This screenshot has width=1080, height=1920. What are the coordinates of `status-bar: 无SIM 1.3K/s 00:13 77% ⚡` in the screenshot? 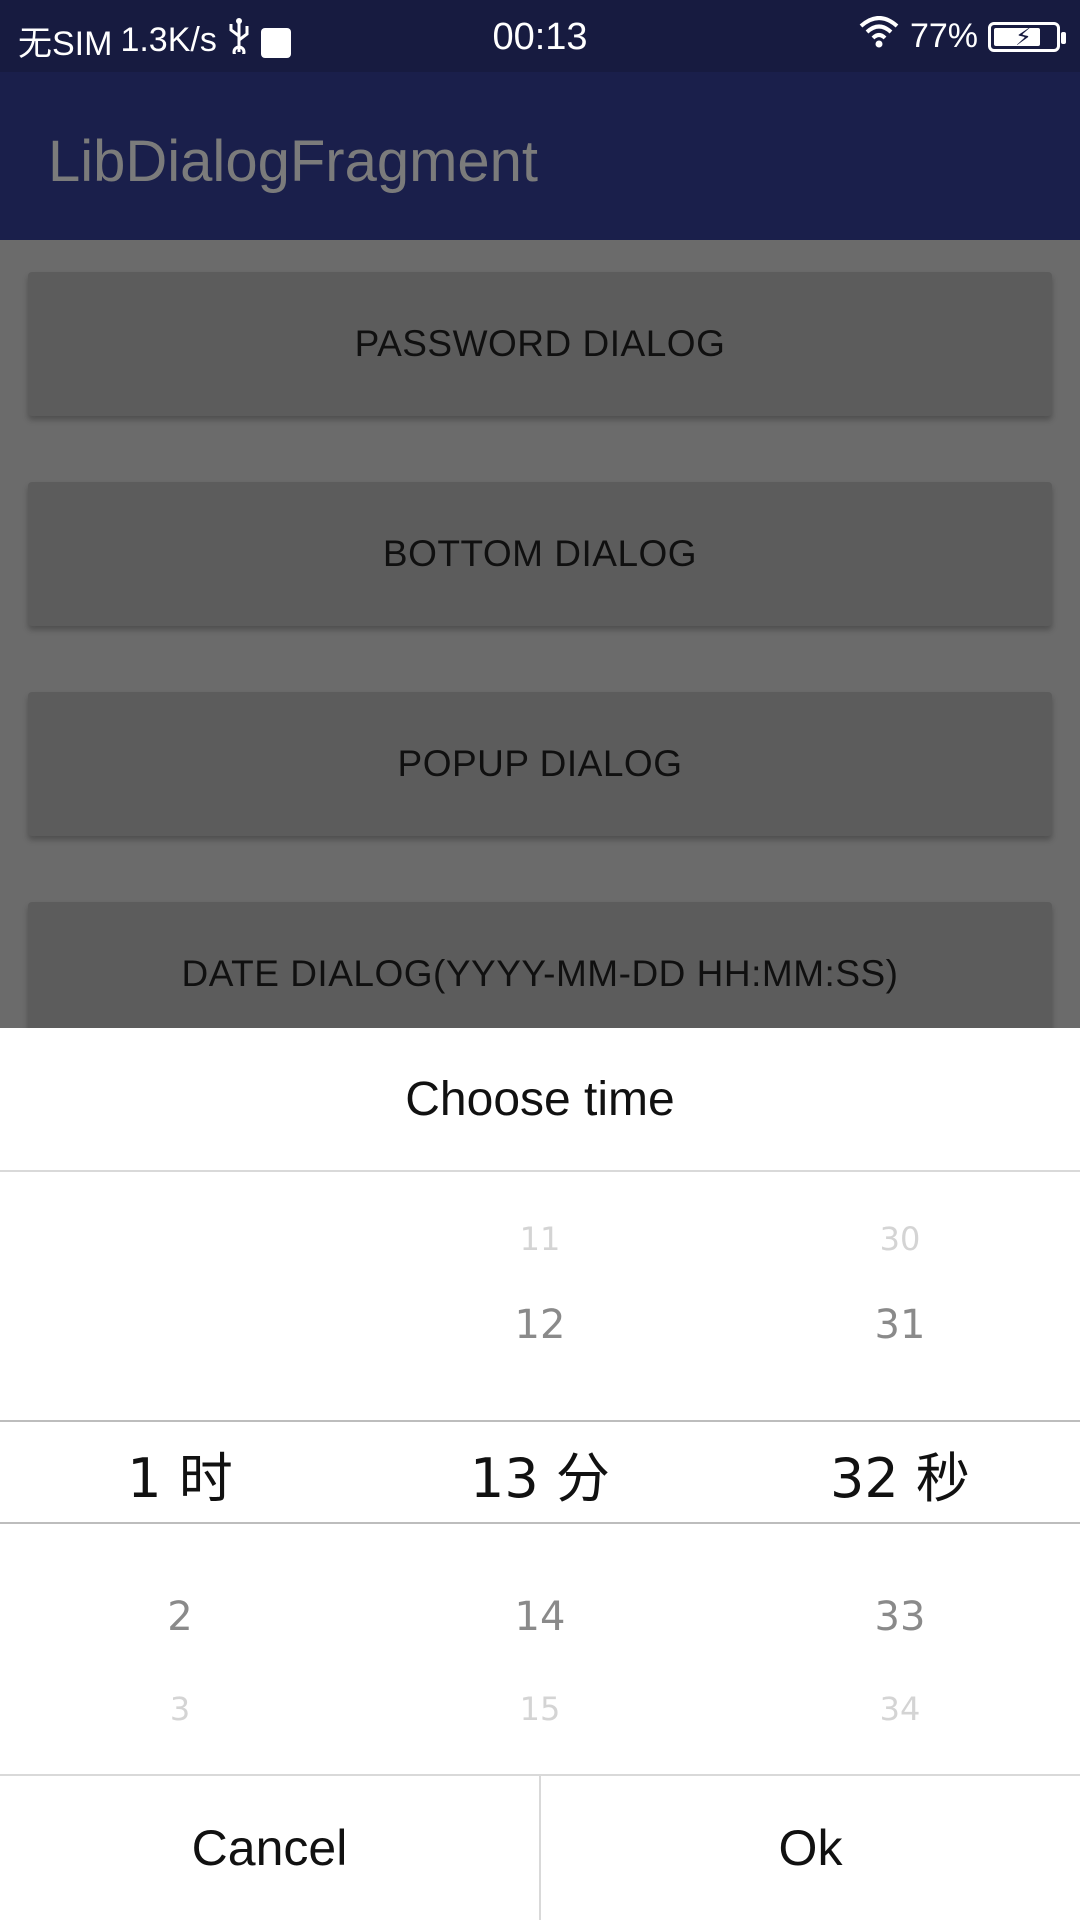 It's located at (540, 36).